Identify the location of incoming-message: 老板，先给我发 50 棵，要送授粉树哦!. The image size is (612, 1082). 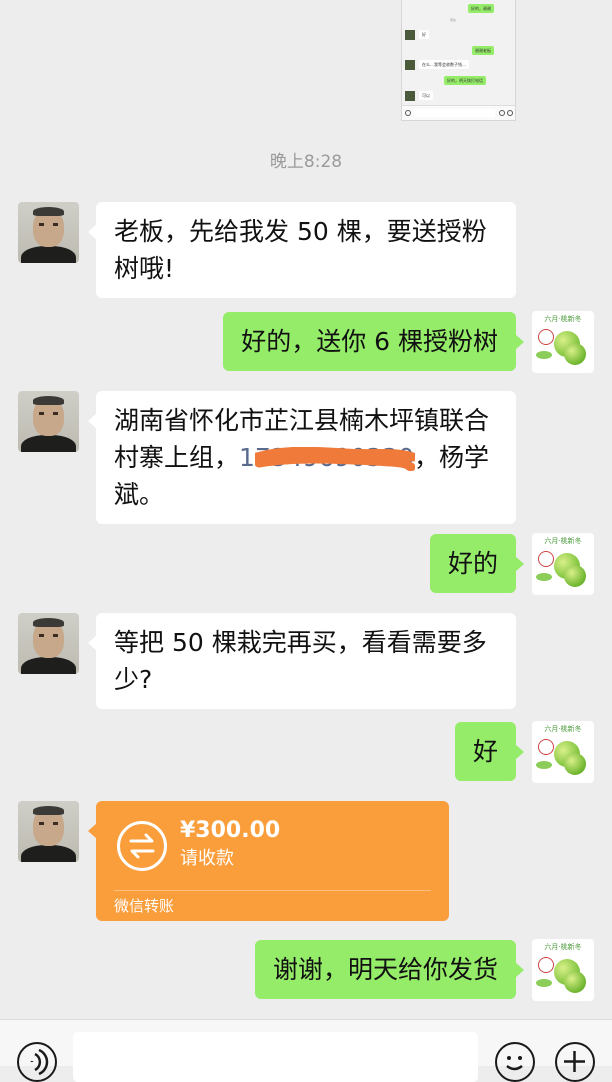
(302, 250).